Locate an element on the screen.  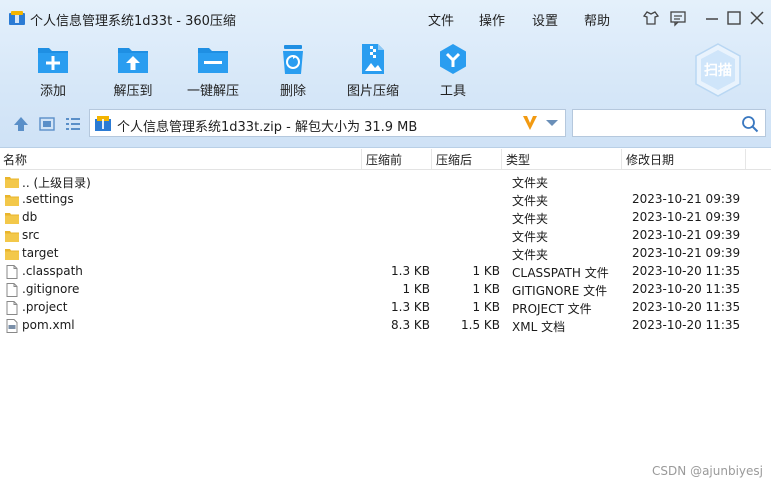
file-name: .classpath is located at coordinates (52, 271).